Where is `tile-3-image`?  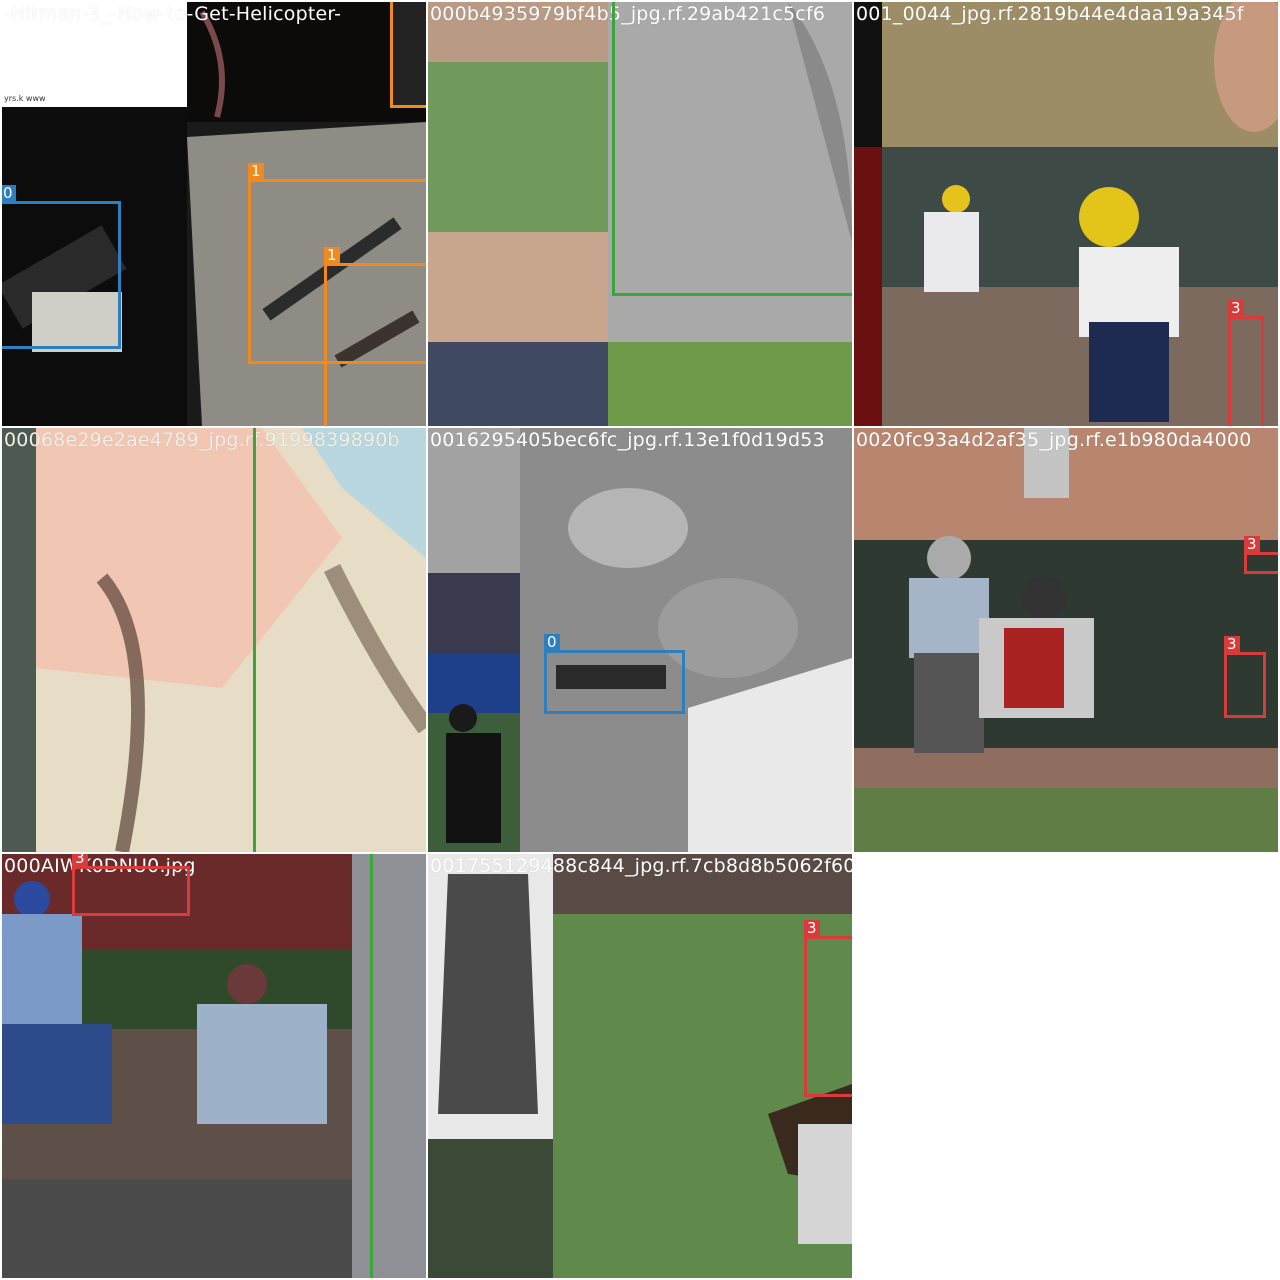 tile-3-image is located at coordinates (1066, 214).